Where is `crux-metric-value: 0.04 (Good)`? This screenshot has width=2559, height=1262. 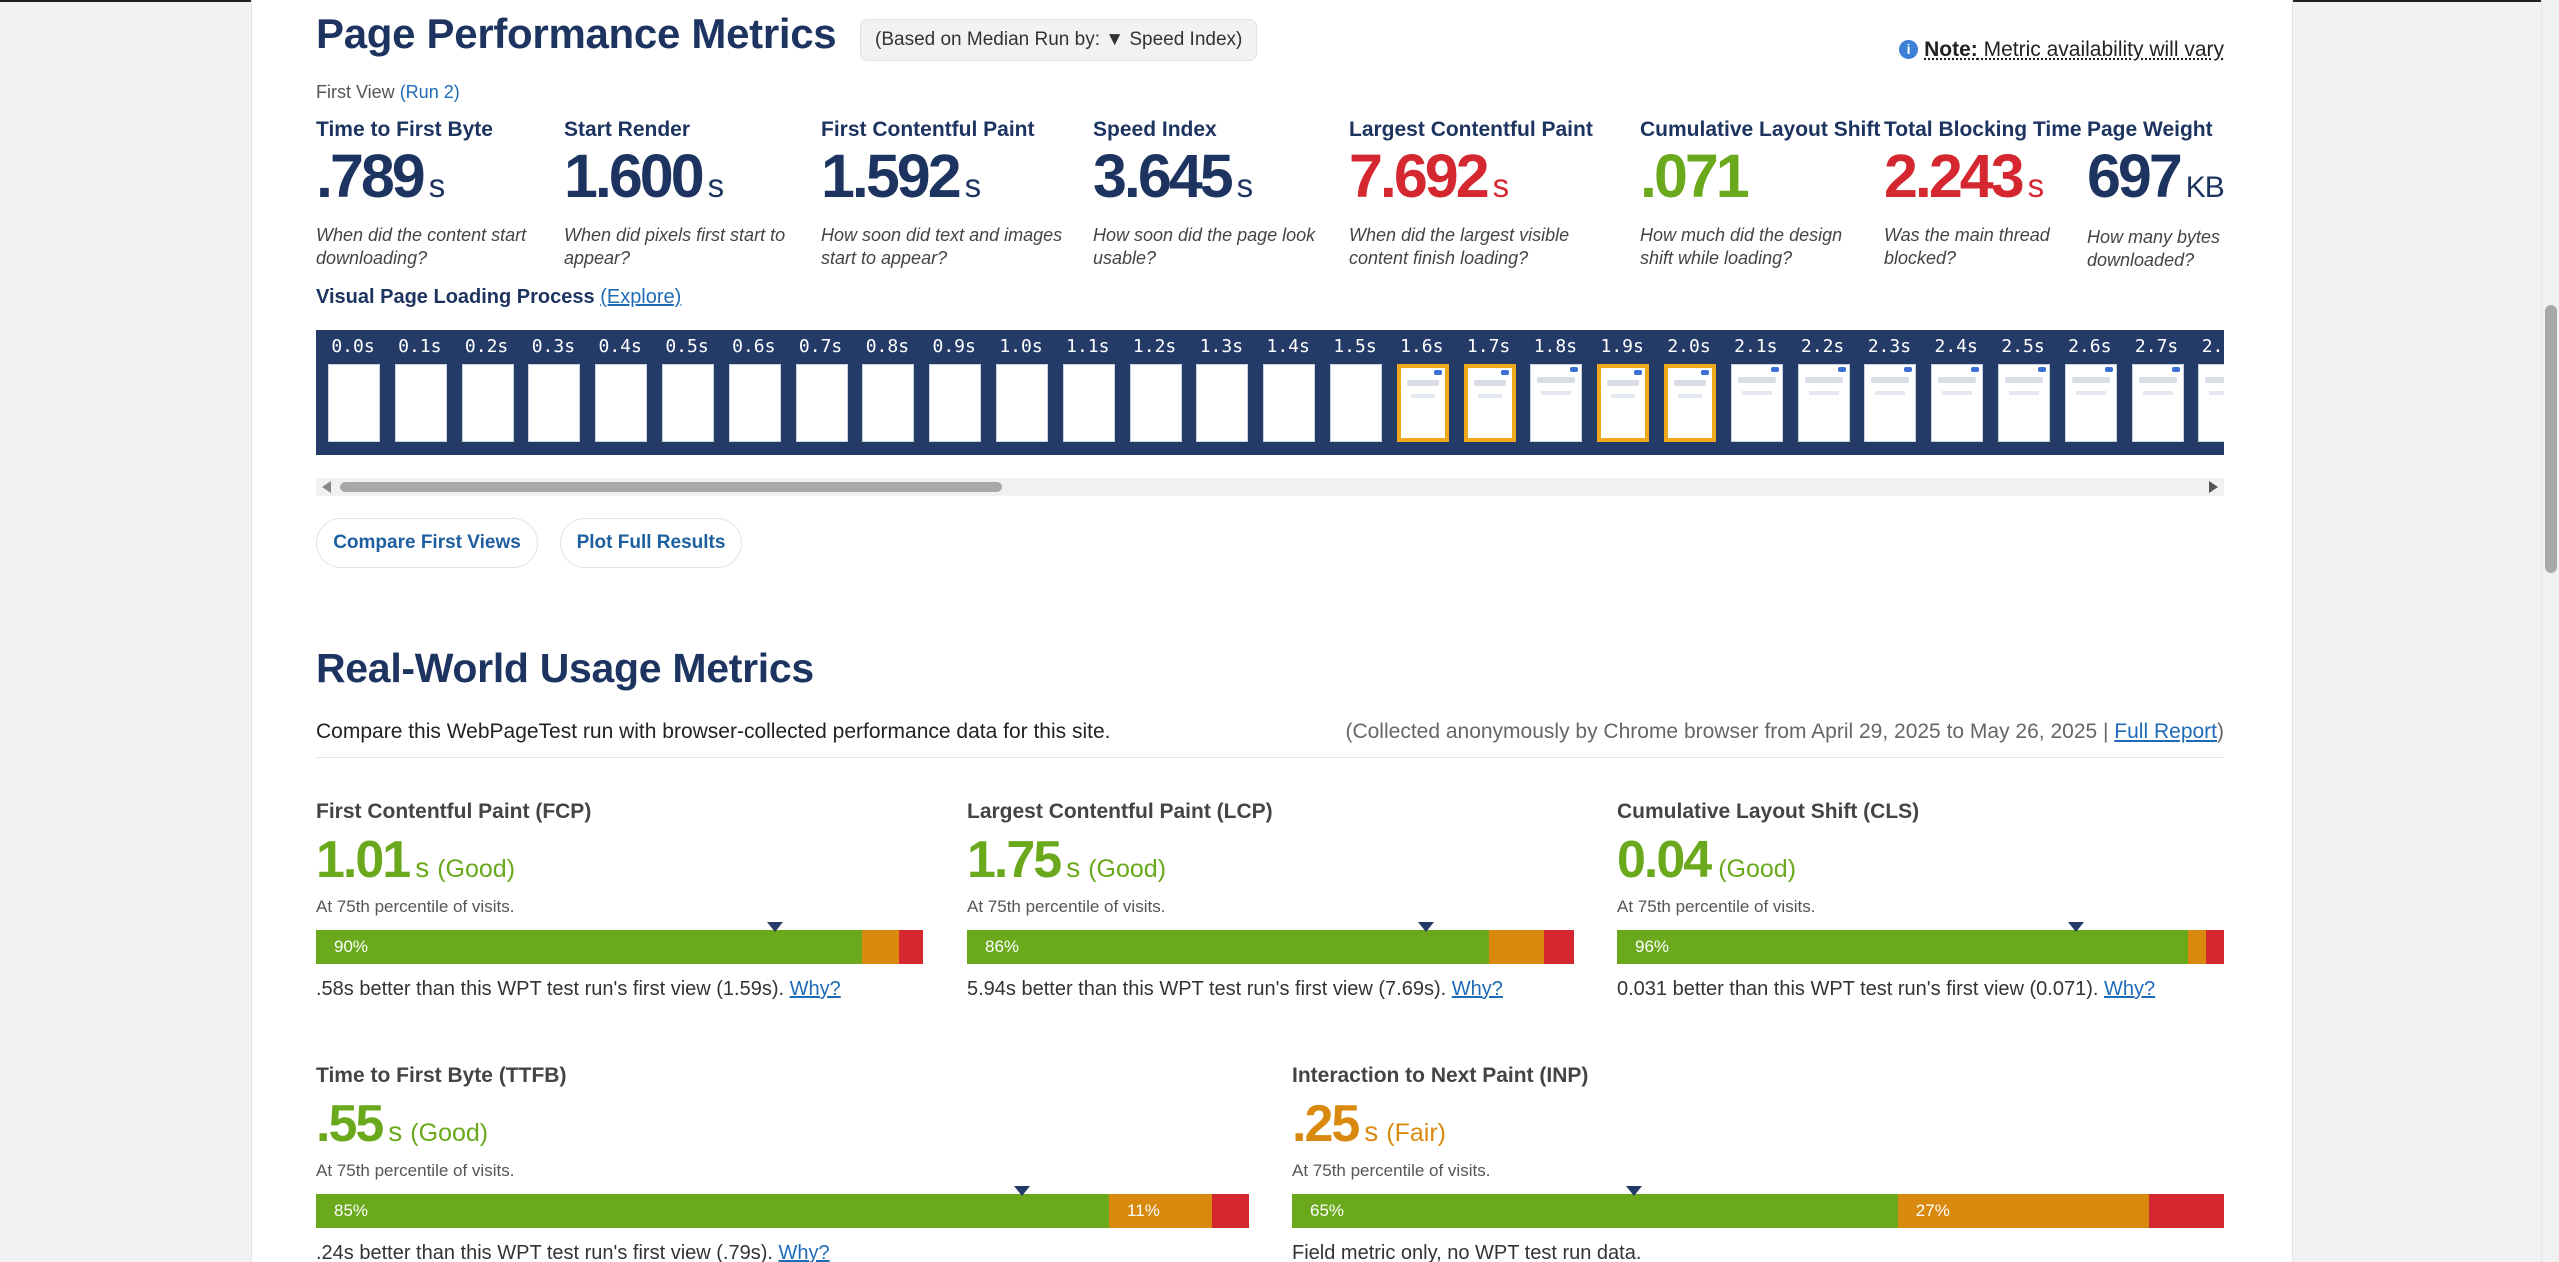 crux-metric-value: 0.04 (Good) is located at coordinates (1707, 860).